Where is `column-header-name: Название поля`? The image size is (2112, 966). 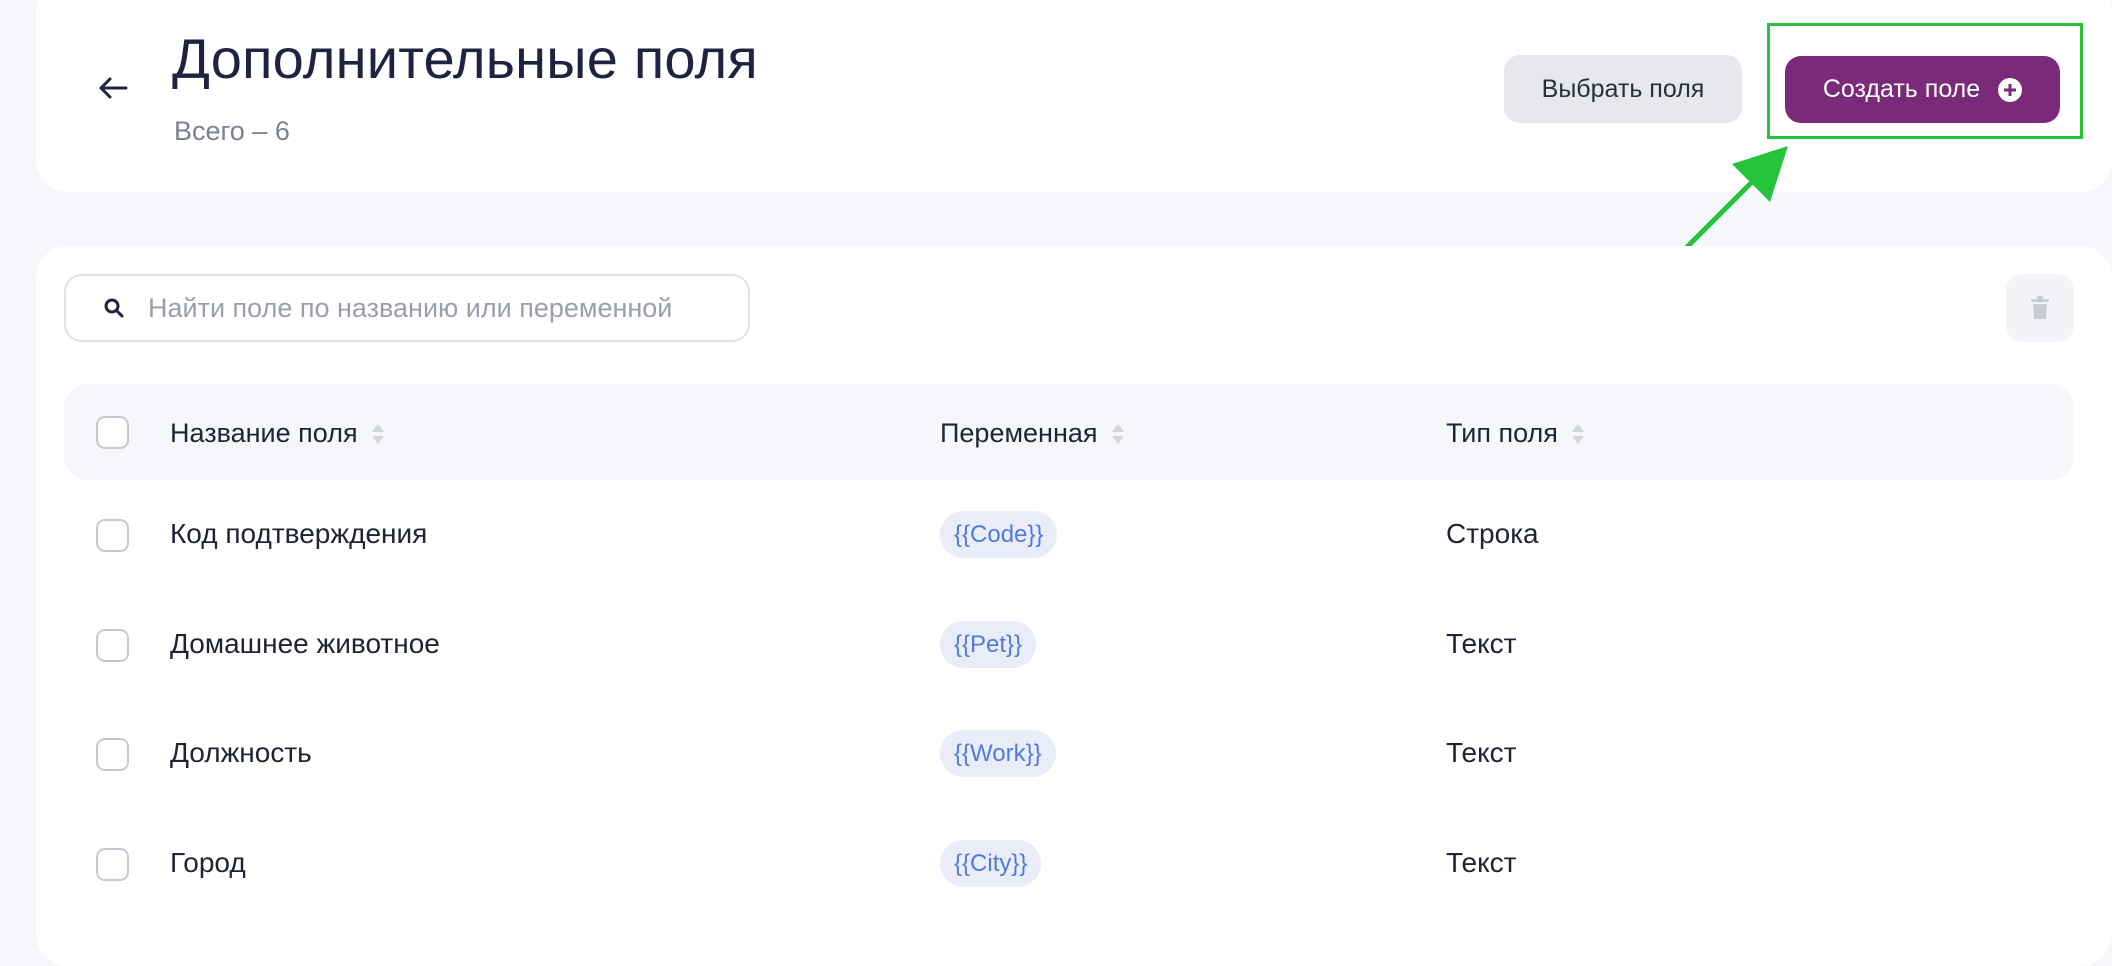 column-header-name: Название поля is located at coordinates (277, 433).